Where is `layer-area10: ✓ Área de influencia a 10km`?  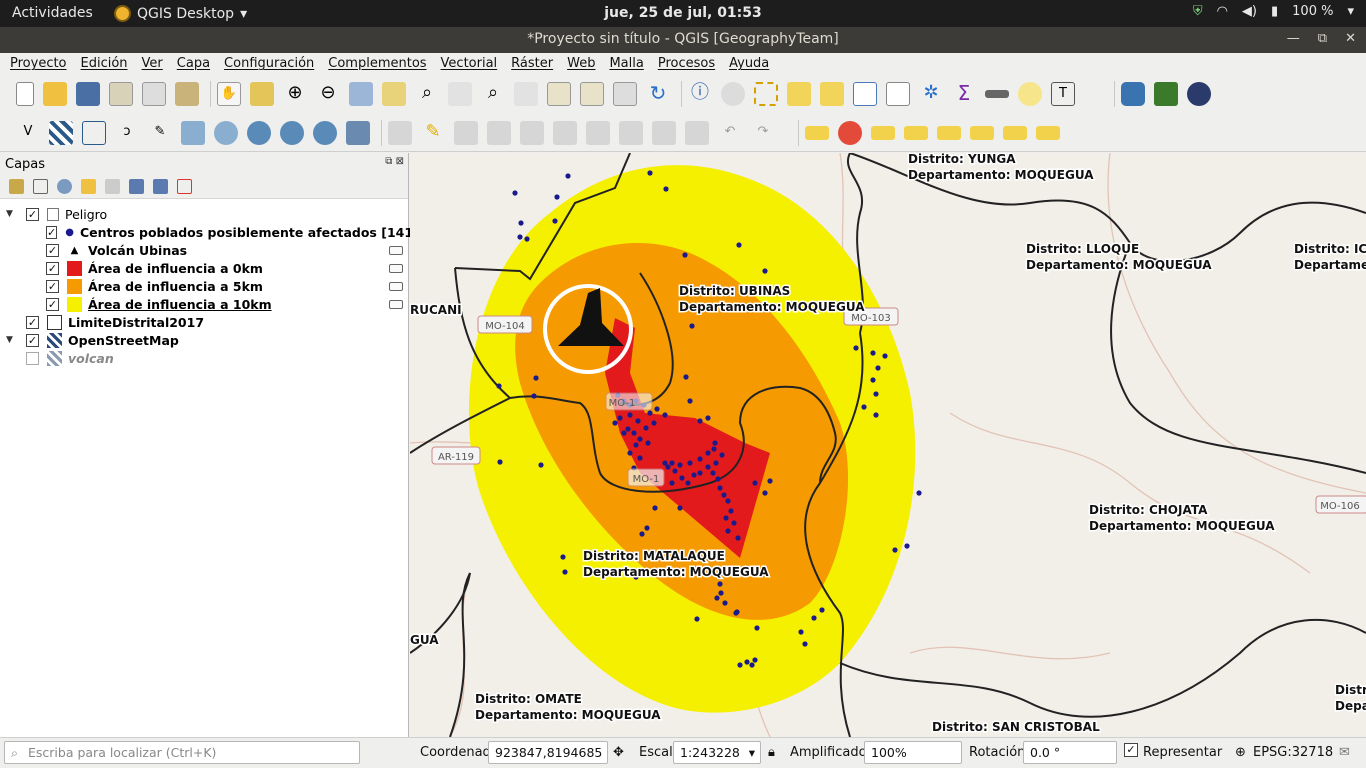 layer-area10: ✓ Área de influencia a 10km is located at coordinates (226, 304).